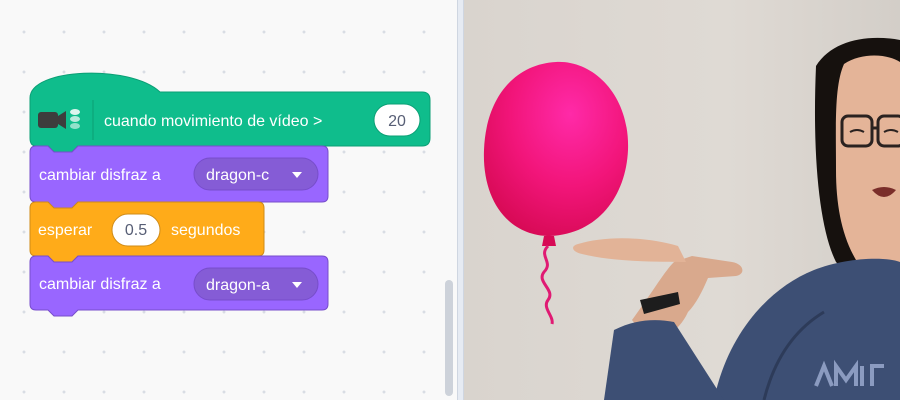 This screenshot has height=400, width=900. What do you see at coordinates (205, 230) in the screenshot?
I see `seconds-label: segundos` at bounding box center [205, 230].